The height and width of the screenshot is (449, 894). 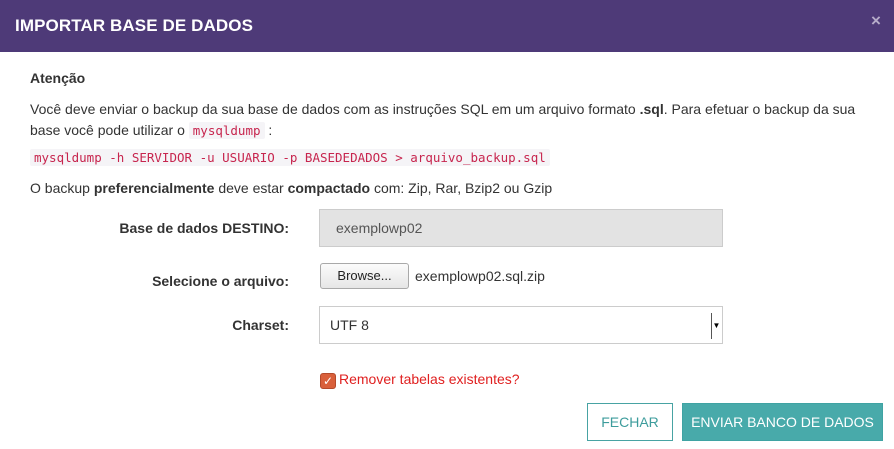 I want to click on charset-label: Charset:, so click(x=260, y=325).